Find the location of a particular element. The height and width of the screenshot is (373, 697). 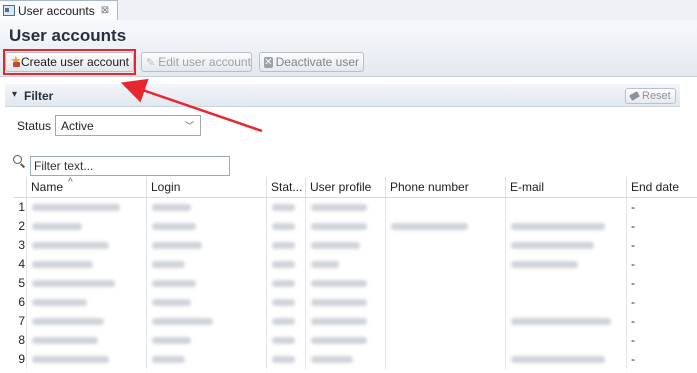

table-row: 7- is located at coordinates (355, 321).